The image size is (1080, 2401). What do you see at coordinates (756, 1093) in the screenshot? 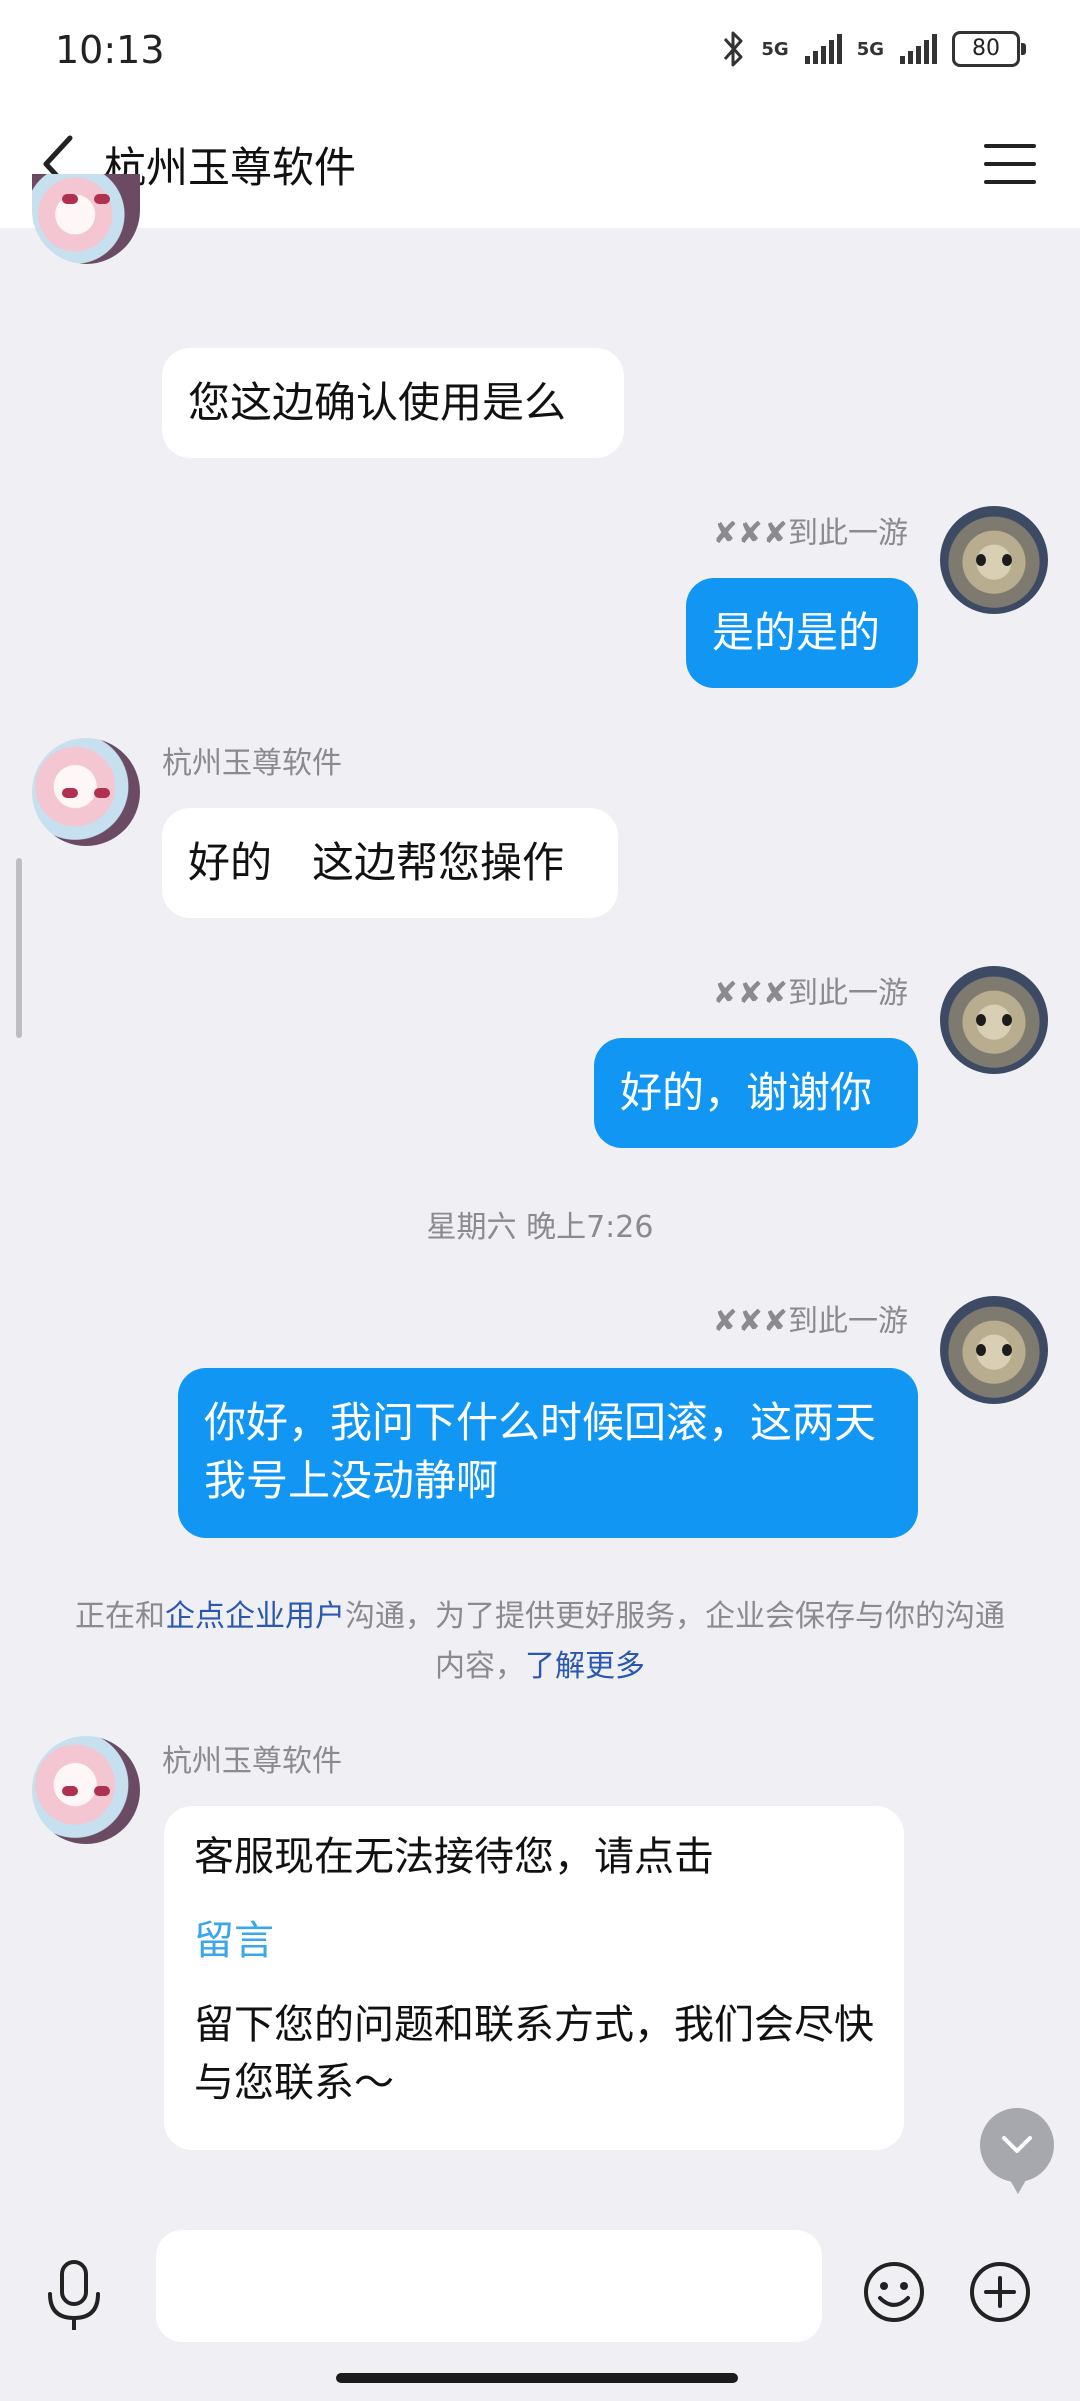
I see `message-bubble: 好的，谢谢你` at bounding box center [756, 1093].